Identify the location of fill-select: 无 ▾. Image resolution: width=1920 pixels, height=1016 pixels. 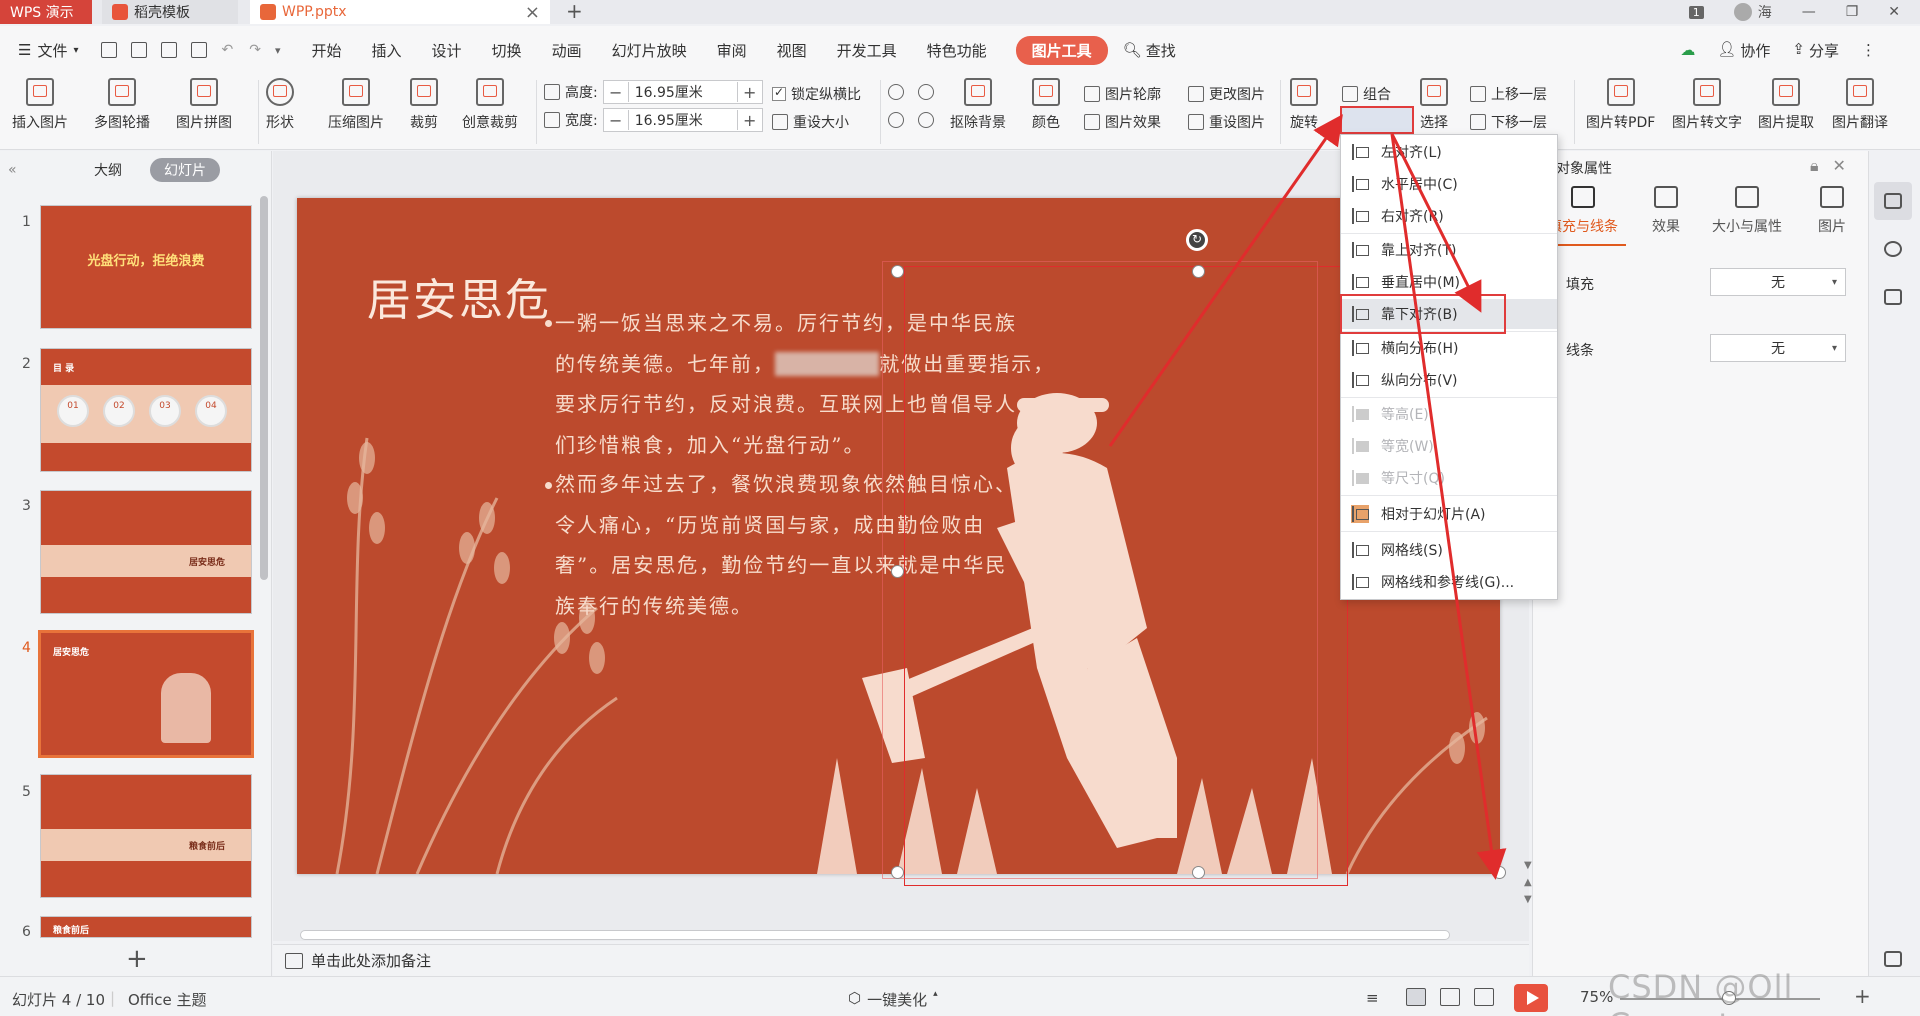
(1778, 282).